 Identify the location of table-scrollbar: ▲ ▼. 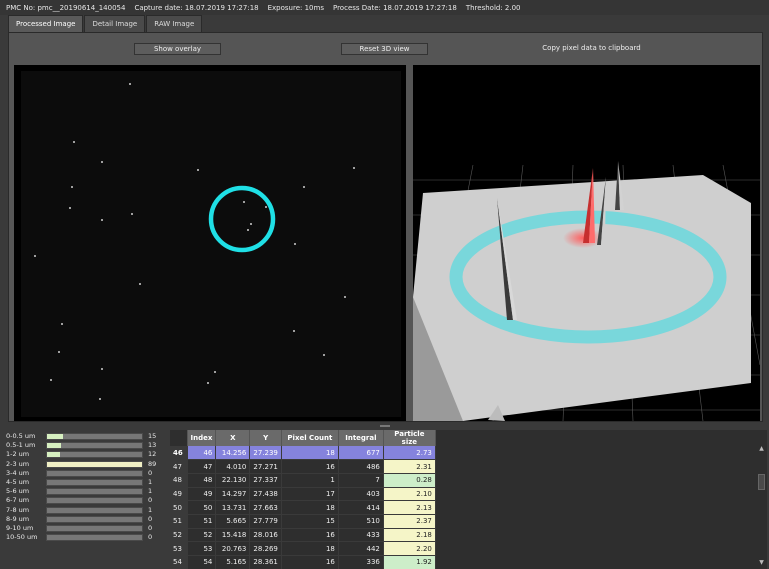
(761, 506).